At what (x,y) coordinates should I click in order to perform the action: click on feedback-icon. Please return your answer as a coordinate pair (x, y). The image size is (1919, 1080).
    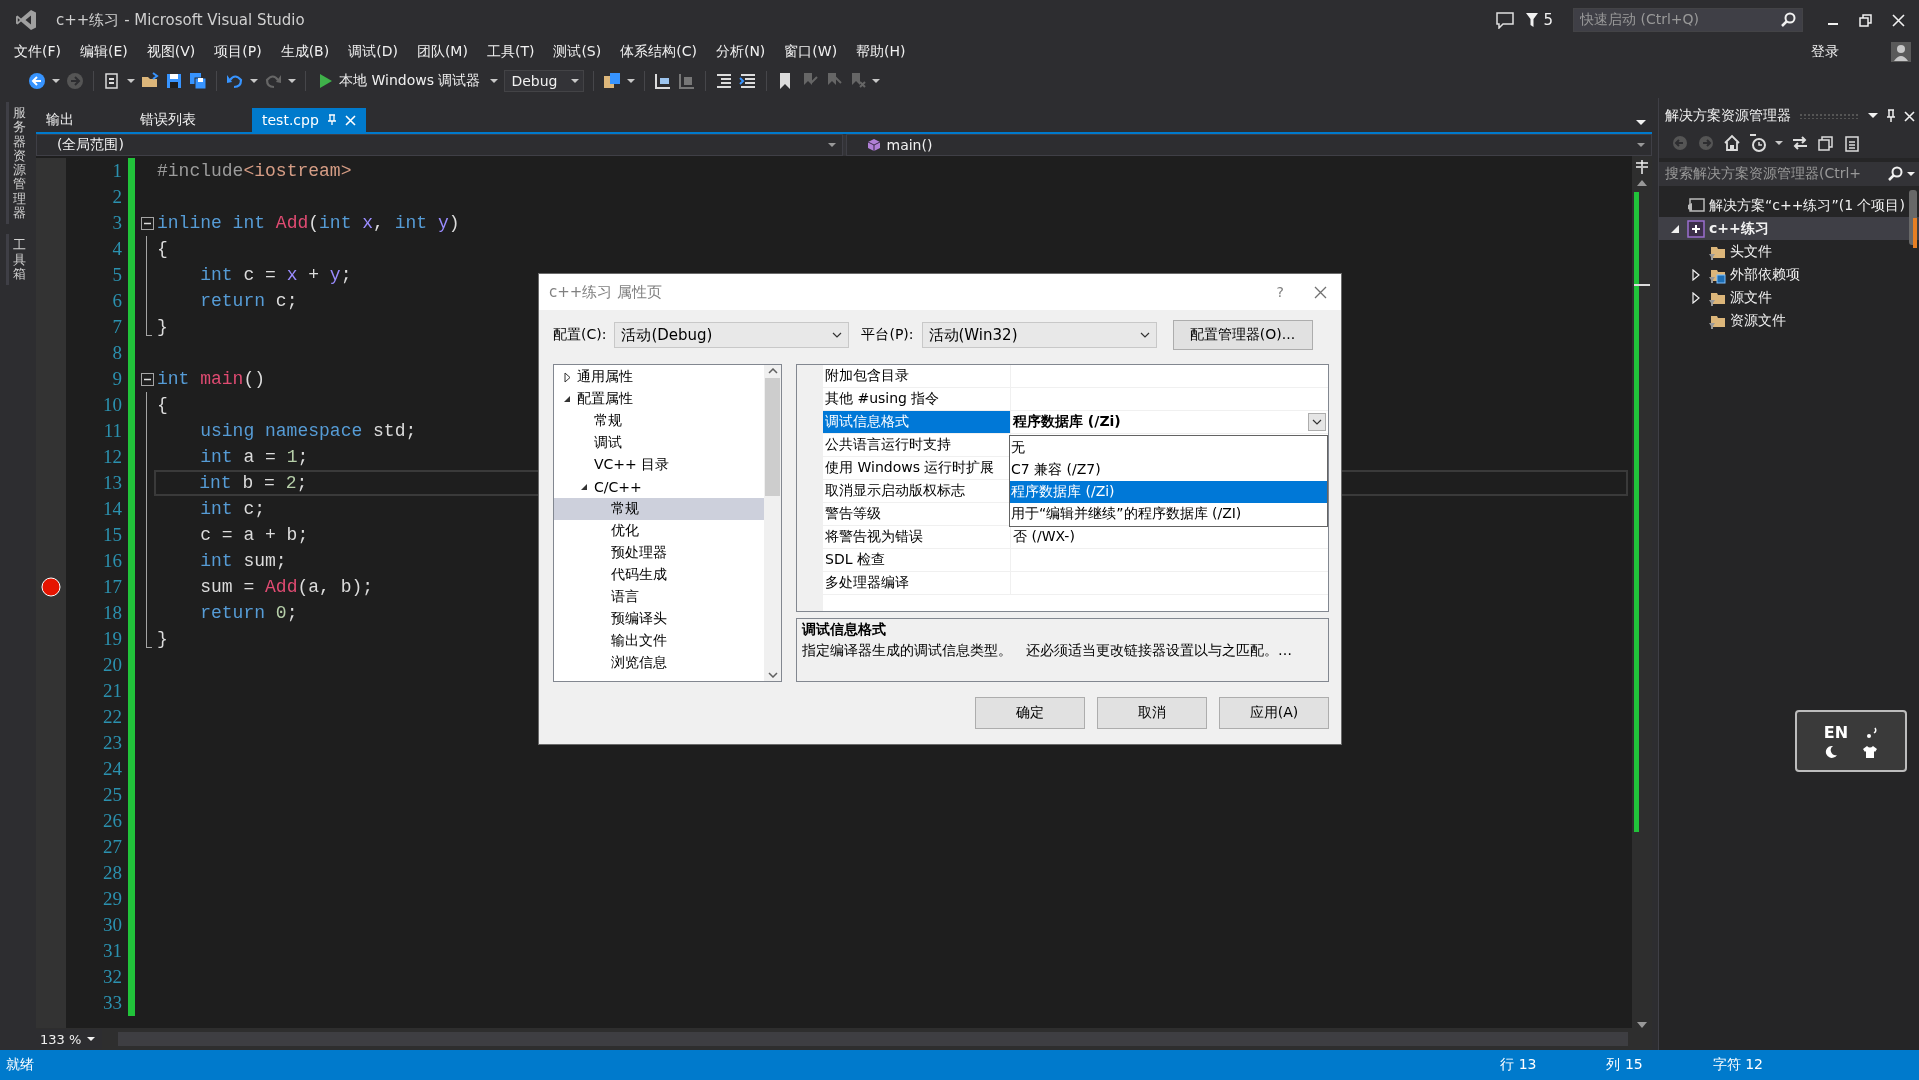
    Looking at the image, I should click on (1505, 20).